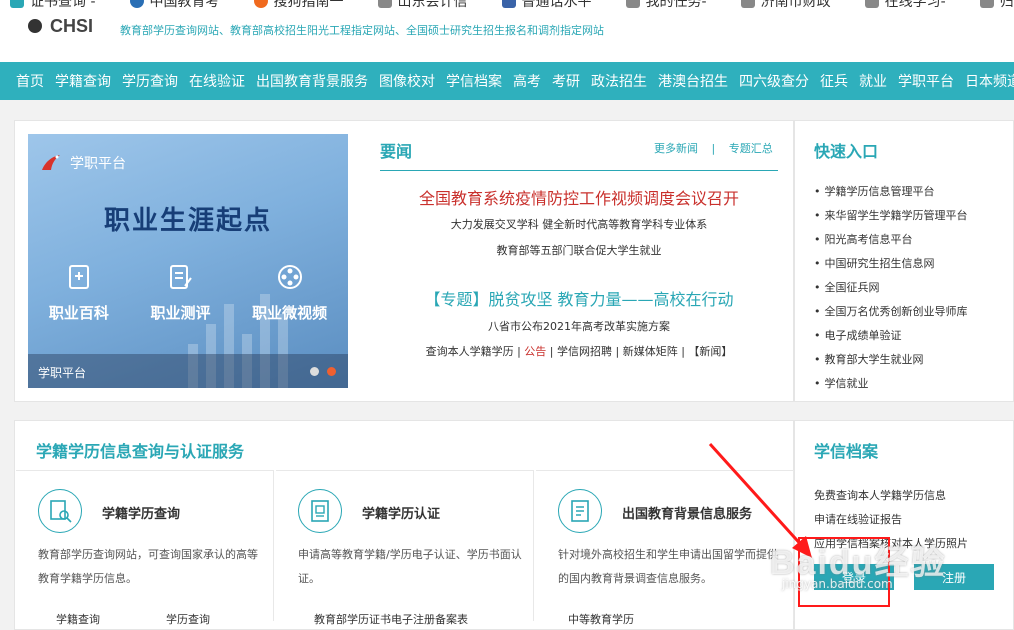 The image size is (1014, 630). Describe the element at coordinates (601, 619) in the screenshot. I see `service-link: 中等教育学历` at that location.